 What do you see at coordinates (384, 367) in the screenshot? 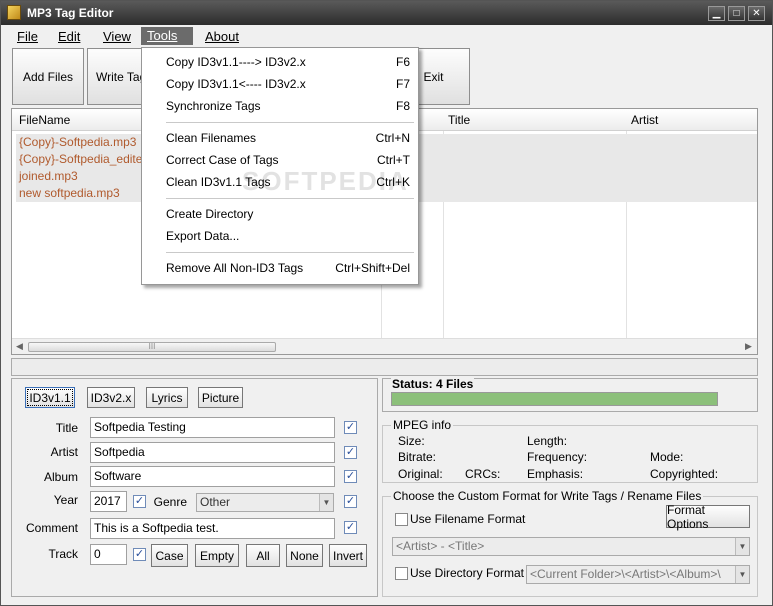
I see `status-strip` at bounding box center [384, 367].